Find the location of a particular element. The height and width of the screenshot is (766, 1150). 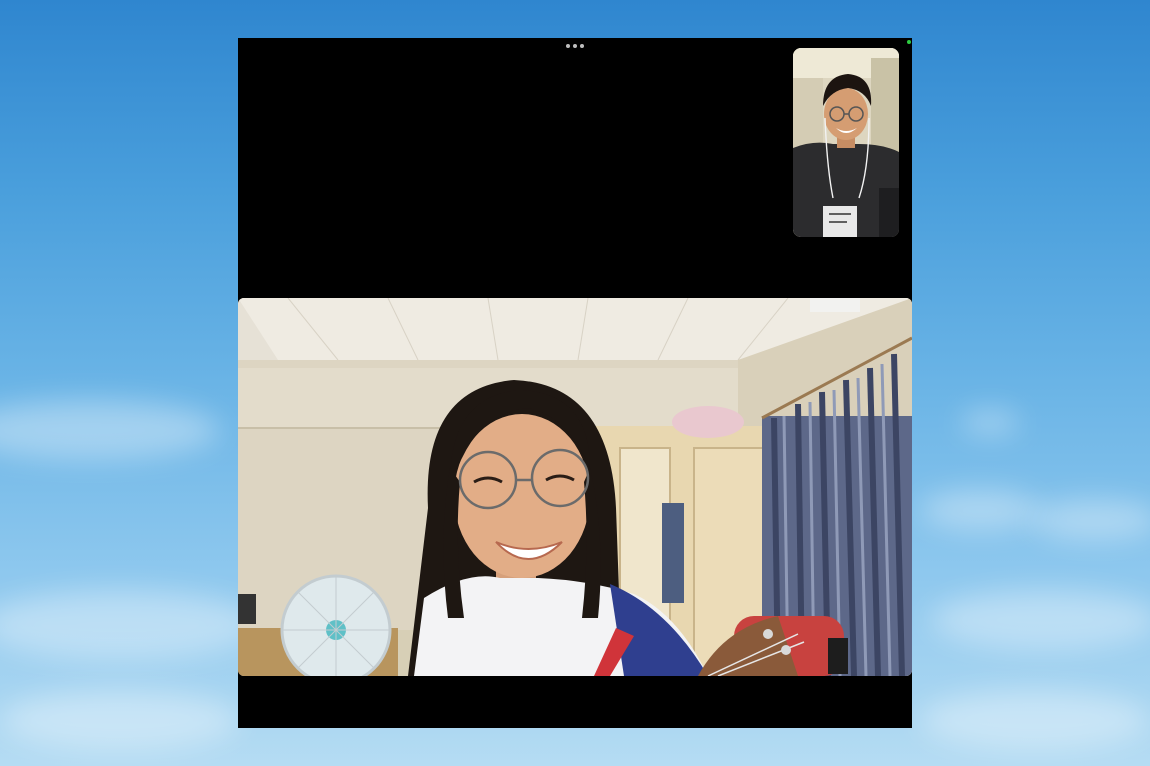

self-view-tile is located at coordinates (846, 142).